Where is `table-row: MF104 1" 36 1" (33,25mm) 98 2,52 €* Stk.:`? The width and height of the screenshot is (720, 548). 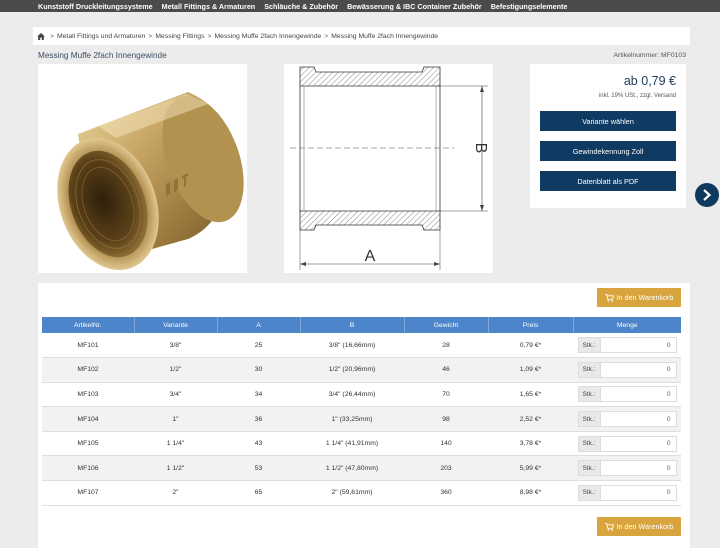
table-row: MF104 1" 36 1" (33,25mm) 98 2,52 €* Stk.: is located at coordinates (361, 419).